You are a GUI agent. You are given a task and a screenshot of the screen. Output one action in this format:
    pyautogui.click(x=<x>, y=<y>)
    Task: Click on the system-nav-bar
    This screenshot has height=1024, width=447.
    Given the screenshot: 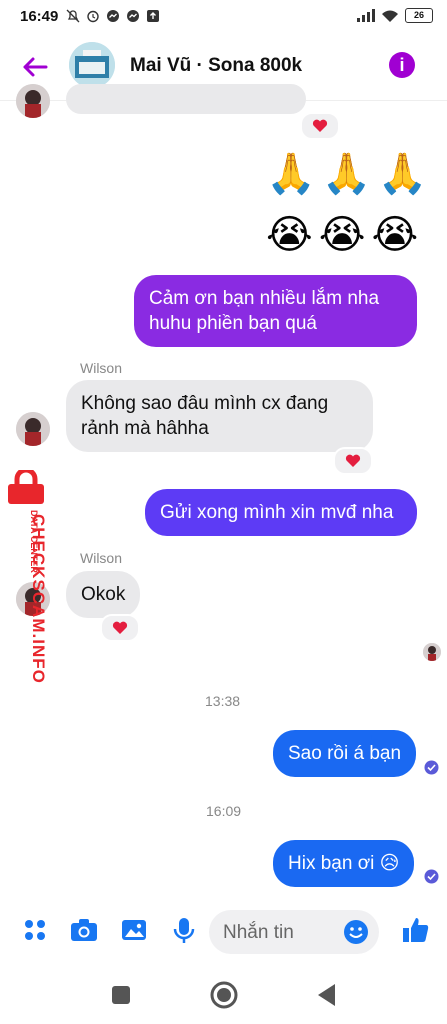 What is the action you would take?
    pyautogui.click(x=223, y=995)
    